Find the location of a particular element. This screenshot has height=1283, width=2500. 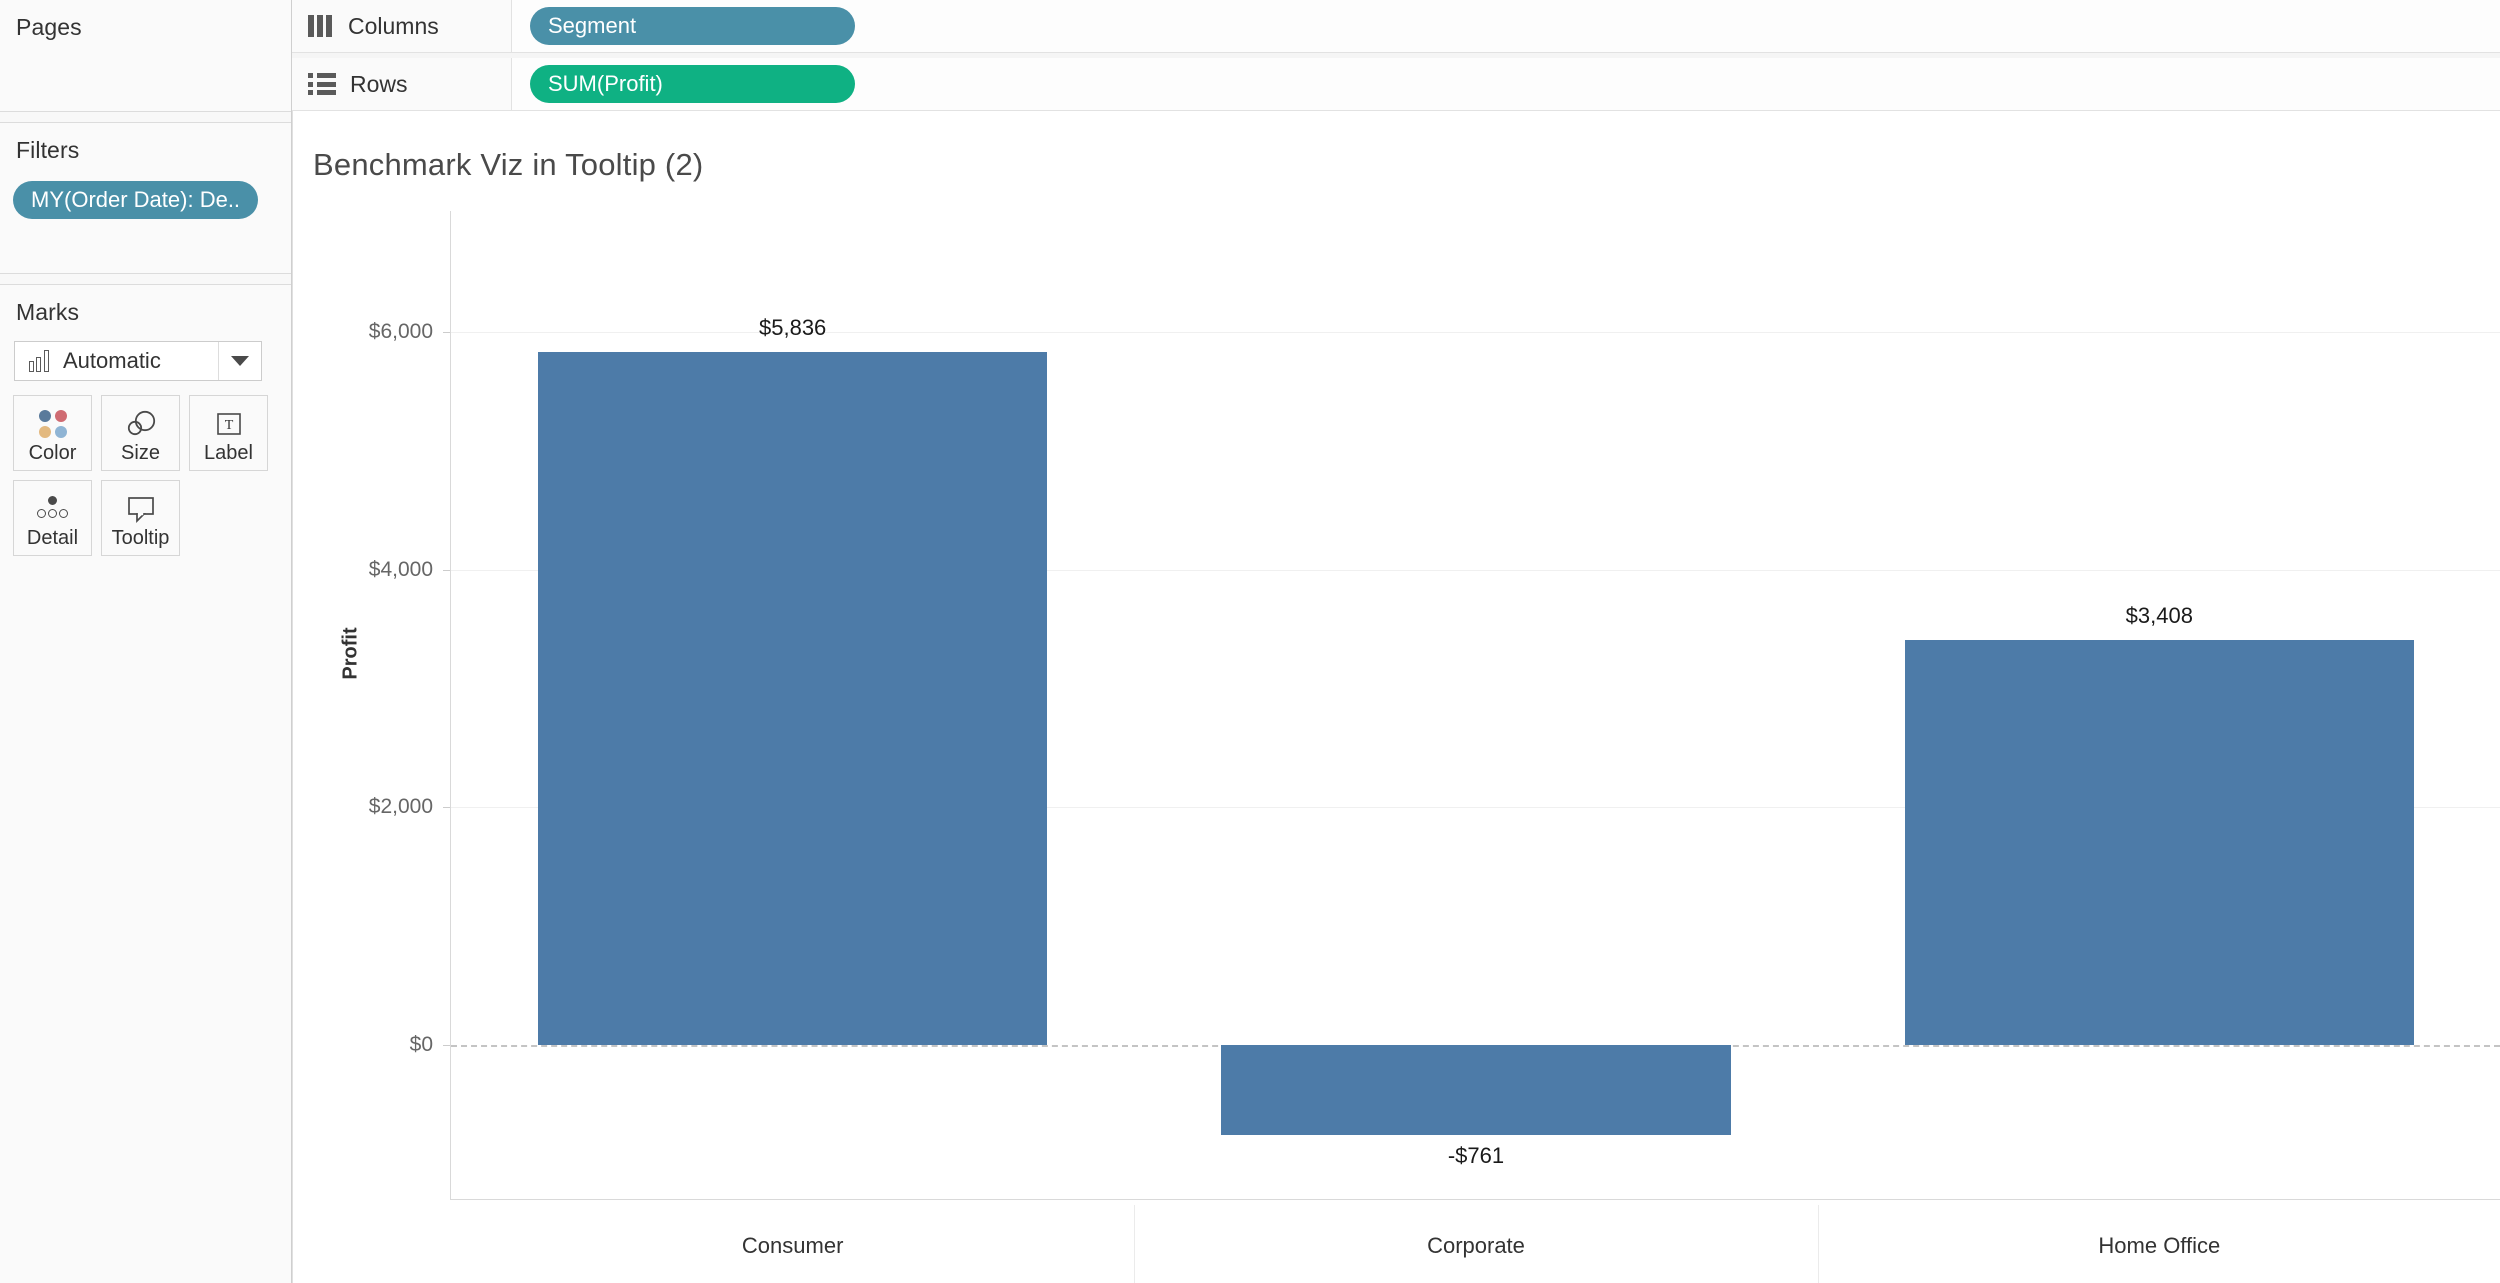

columns-shelf: Columns Segment is located at coordinates (1396, 26).